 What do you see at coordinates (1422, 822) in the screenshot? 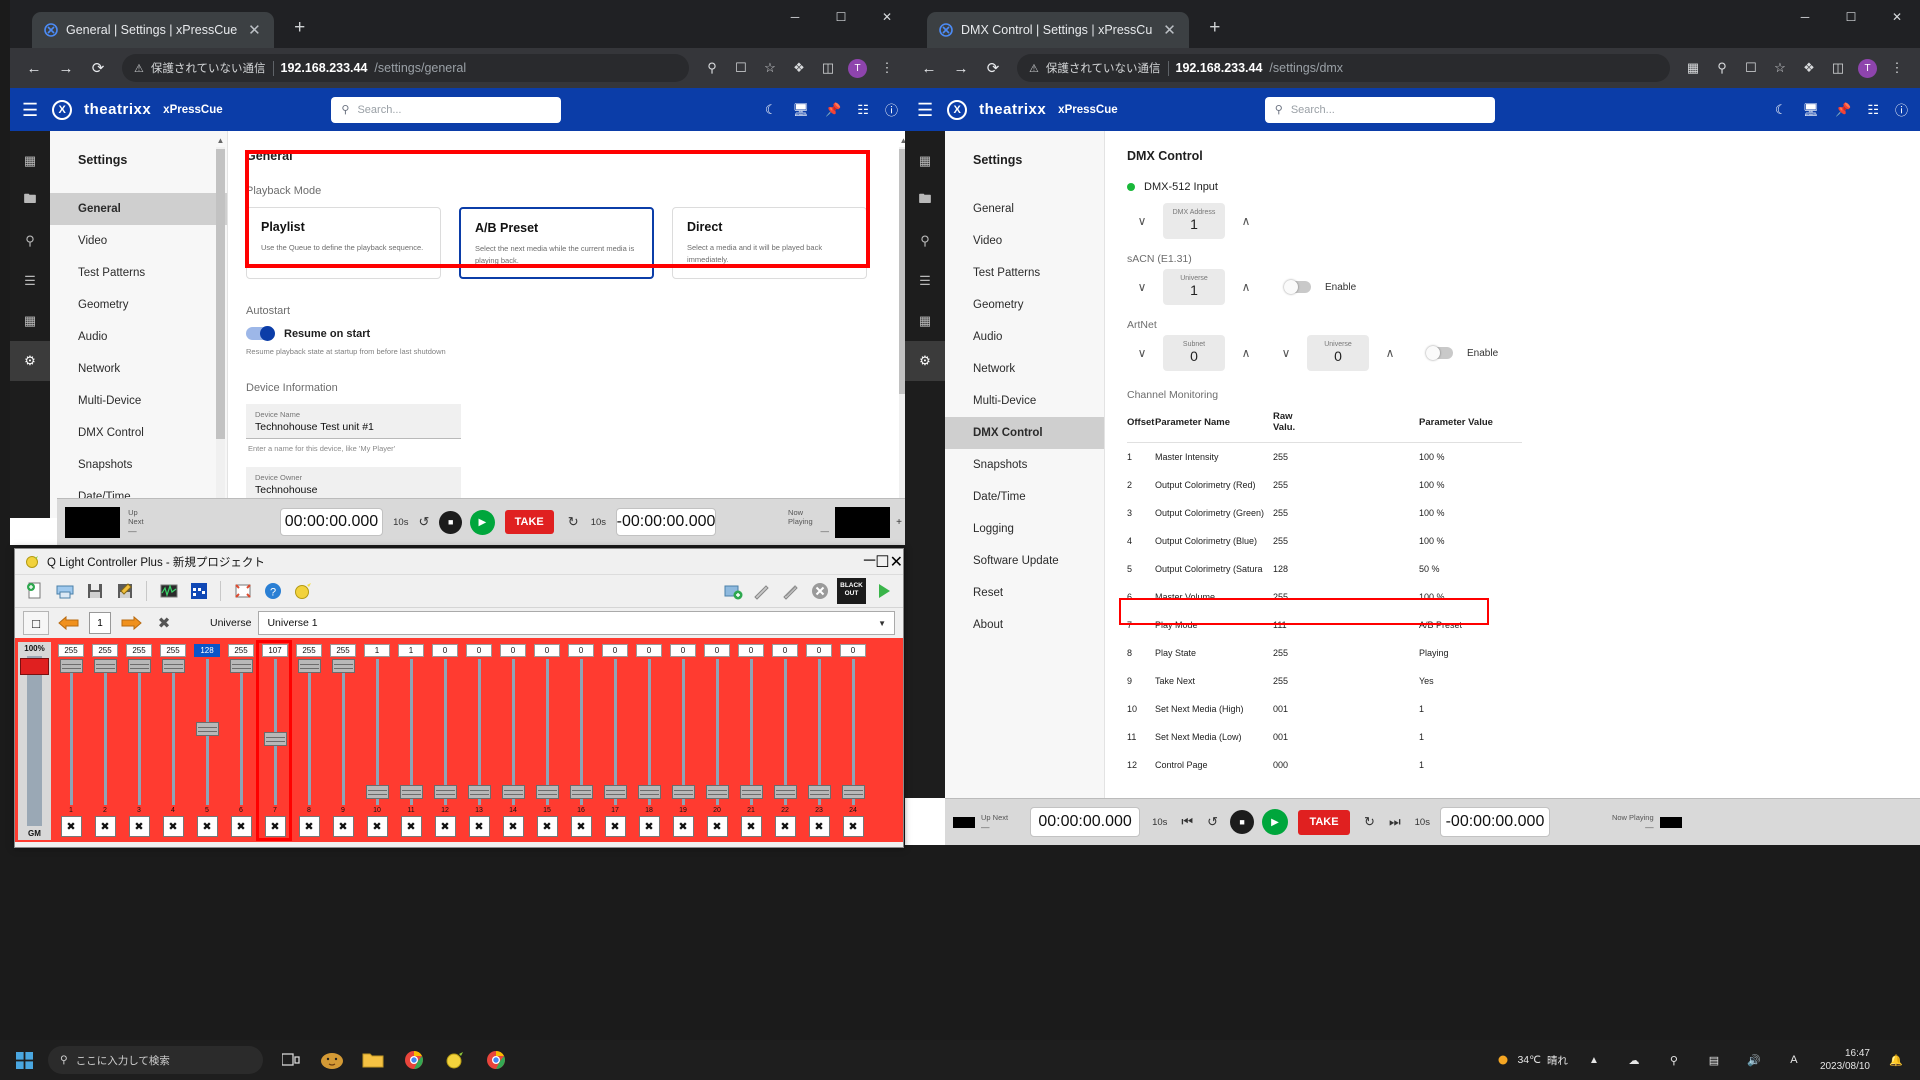
I see `right-skip-fwd-label: 10s` at bounding box center [1422, 822].